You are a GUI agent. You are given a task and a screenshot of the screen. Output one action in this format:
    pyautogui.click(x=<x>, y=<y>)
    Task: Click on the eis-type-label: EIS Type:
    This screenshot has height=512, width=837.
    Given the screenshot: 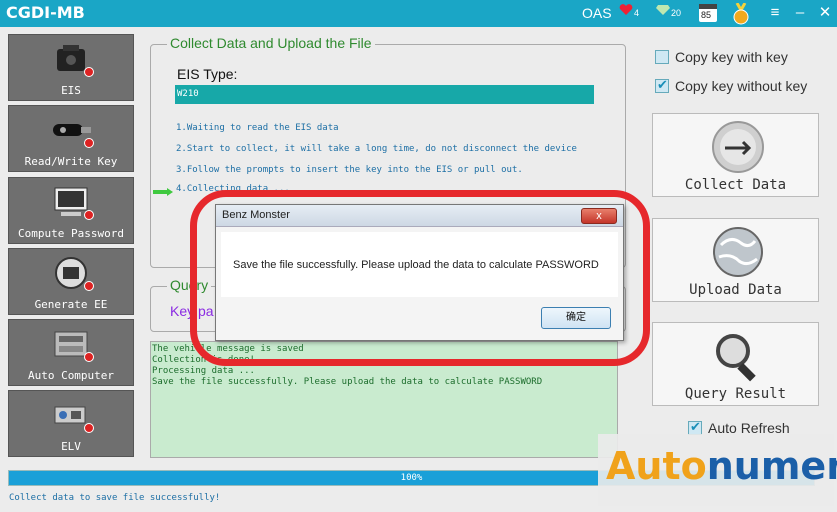 What is the action you would take?
    pyautogui.click(x=207, y=74)
    